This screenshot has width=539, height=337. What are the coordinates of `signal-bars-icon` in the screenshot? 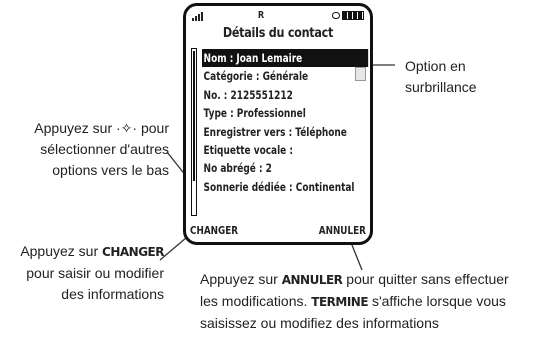 It's located at (198, 15).